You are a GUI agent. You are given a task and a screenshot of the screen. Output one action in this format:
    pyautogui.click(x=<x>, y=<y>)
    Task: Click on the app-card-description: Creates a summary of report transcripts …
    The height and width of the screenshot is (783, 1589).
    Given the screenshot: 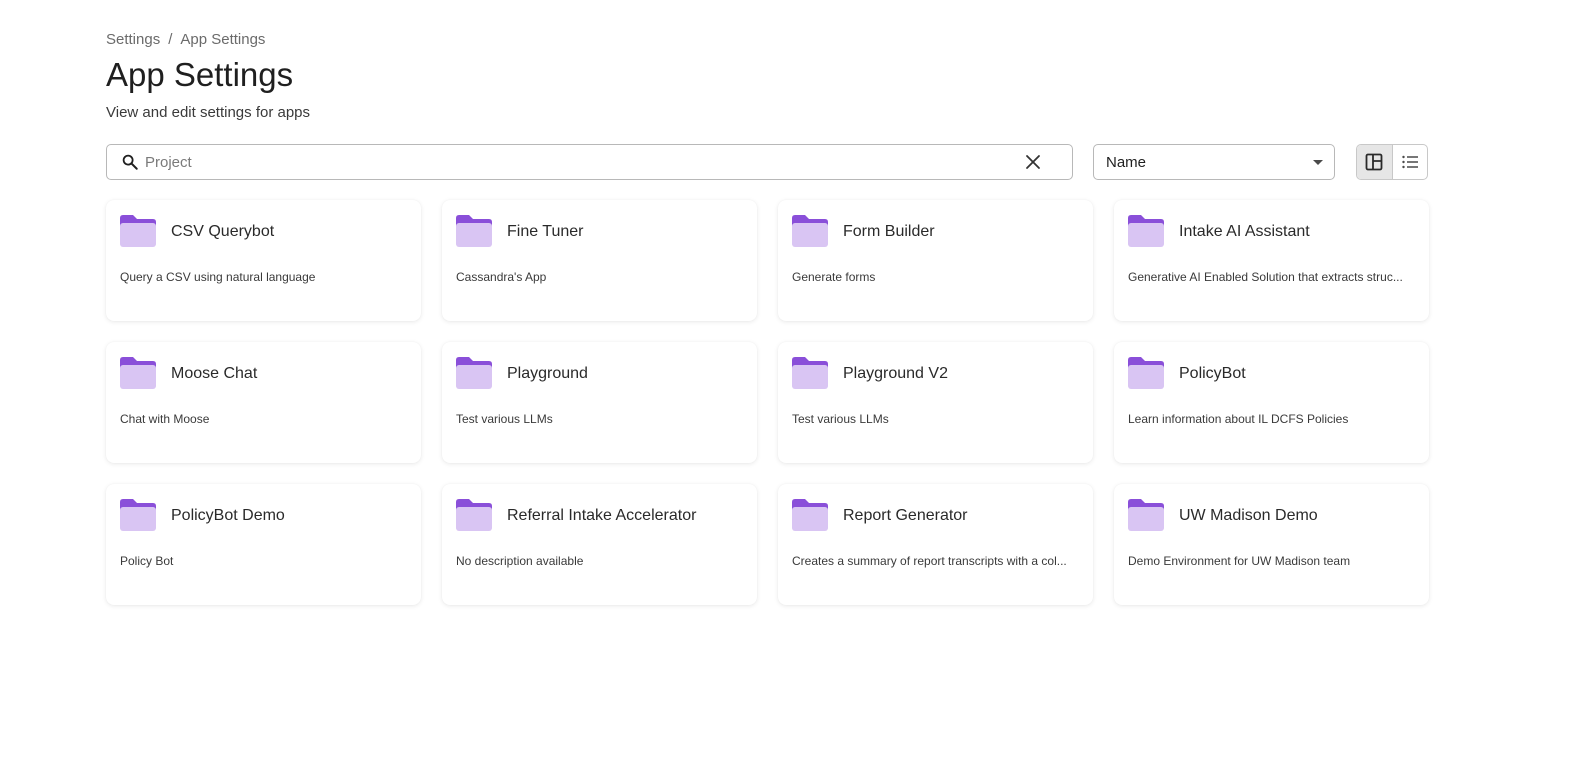 What is the action you would take?
    pyautogui.click(x=929, y=561)
    